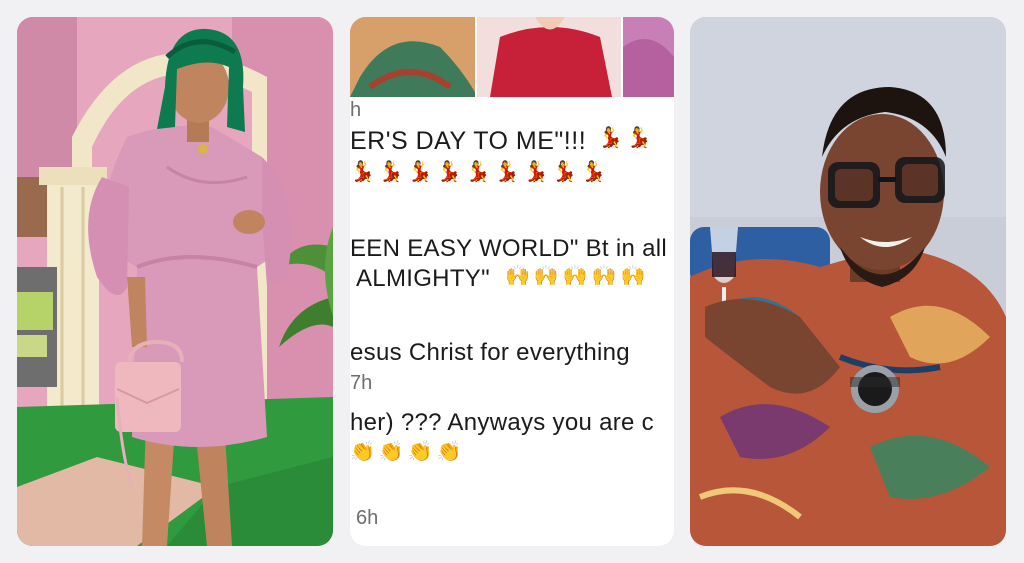 This screenshot has height=563, width=1024. I want to click on dancer-emoji-row: 💃💃, so click(627, 138).